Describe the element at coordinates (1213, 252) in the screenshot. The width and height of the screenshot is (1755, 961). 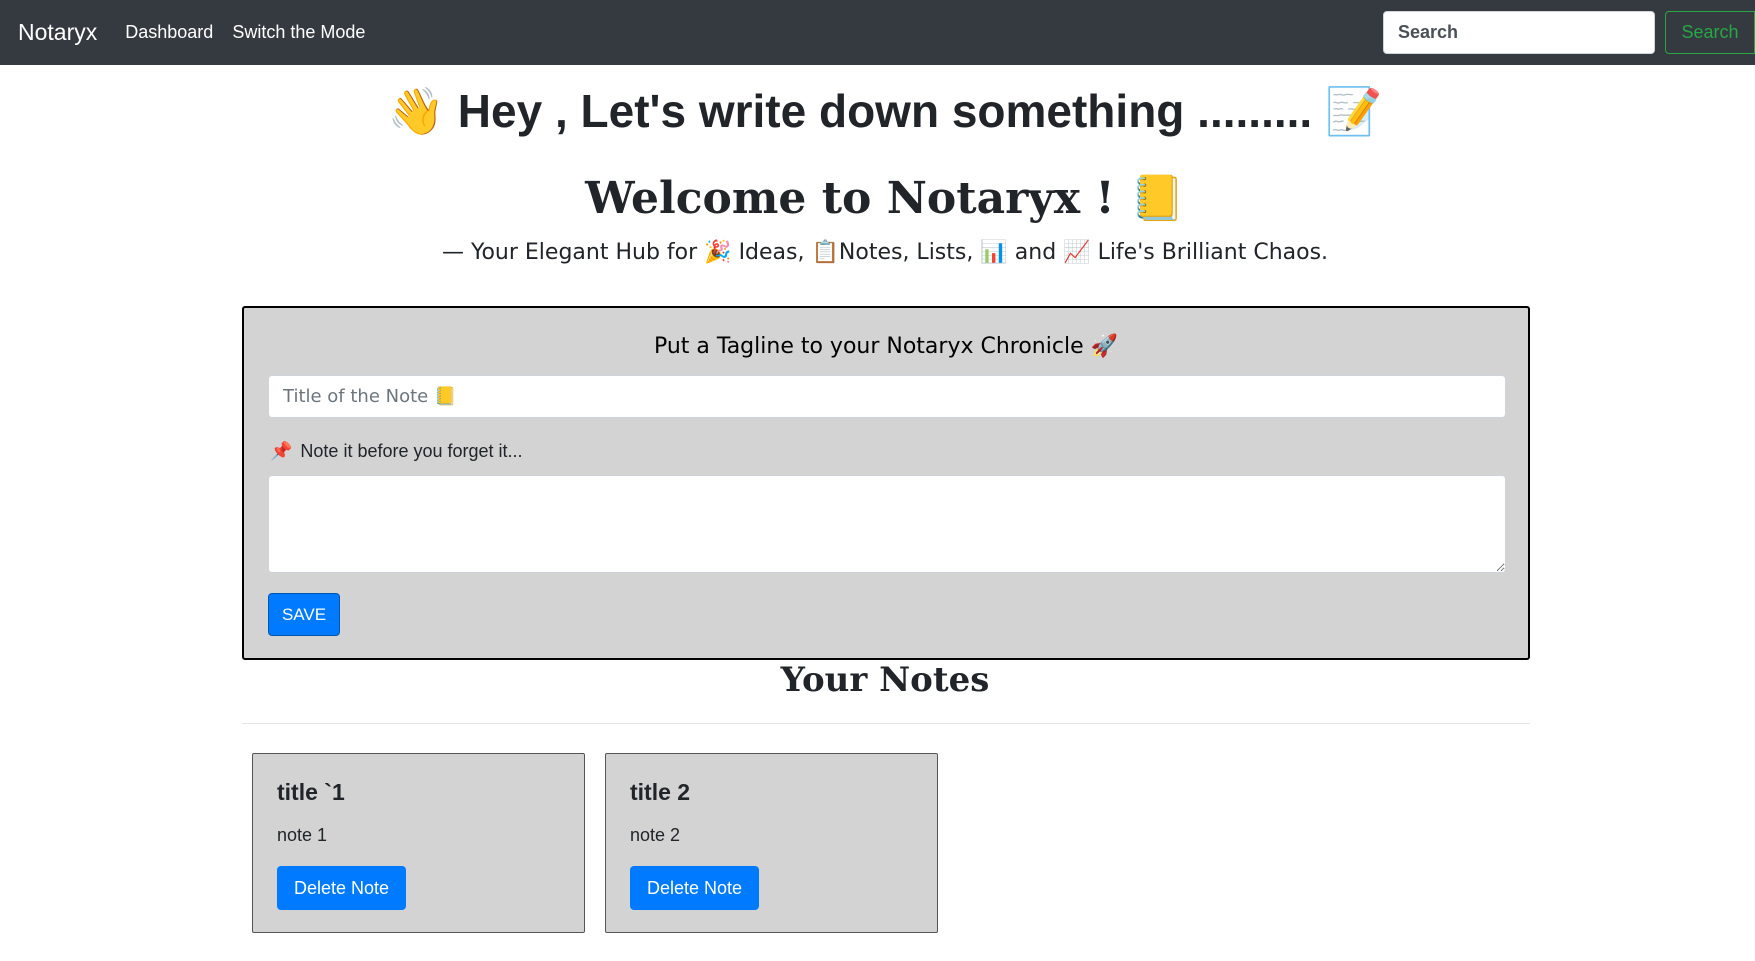
I see `subtitle-chaos: Life's Brilliant Chaos.` at that location.